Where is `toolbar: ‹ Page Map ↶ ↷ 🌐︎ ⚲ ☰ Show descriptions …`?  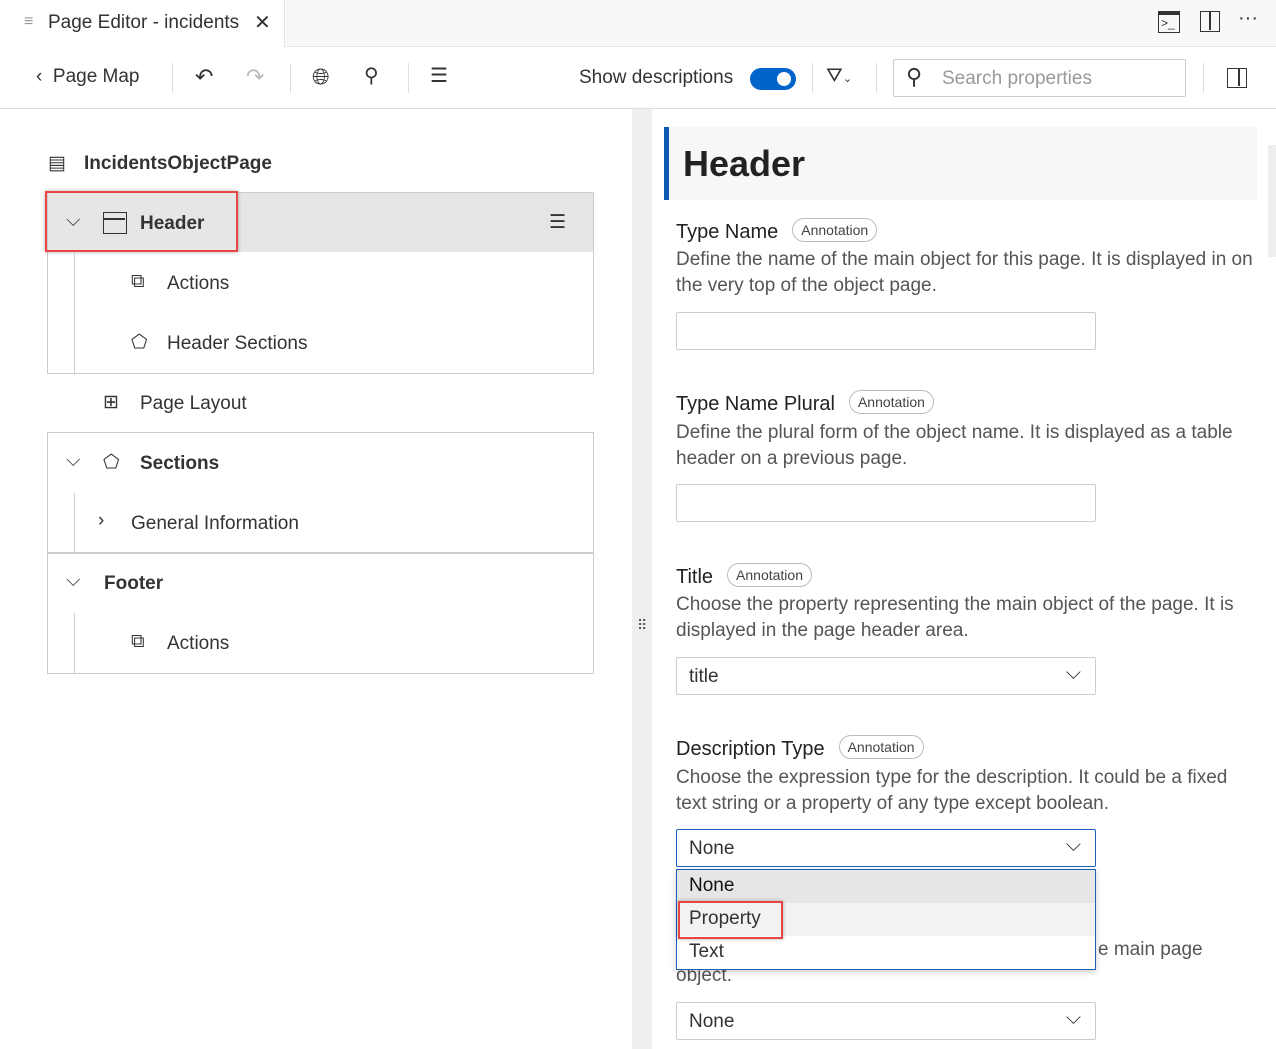
toolbar: ‹ Page Map ↶ ↷ 🌐︎ ⚲ ☰ Show descriptions … is located at coordinates (638, 78).